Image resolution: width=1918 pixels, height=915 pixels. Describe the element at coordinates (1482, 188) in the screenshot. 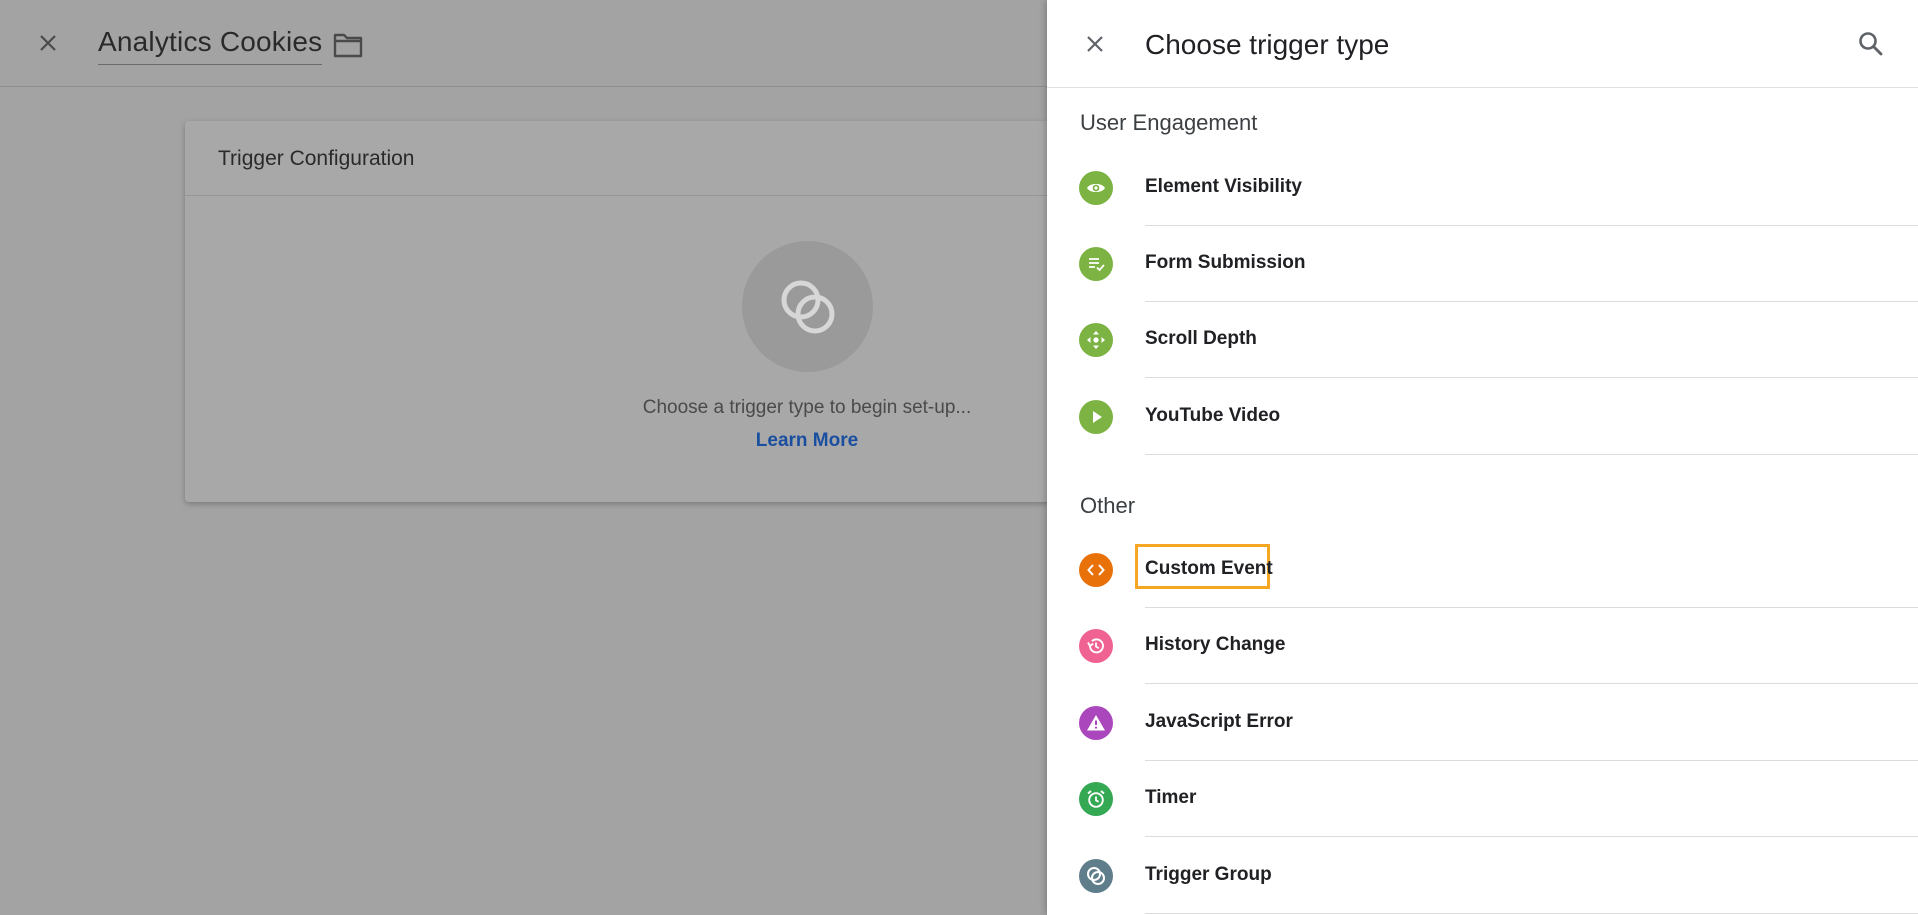

I see `trigger-option-element-visibility: Element Visibility` at that location.